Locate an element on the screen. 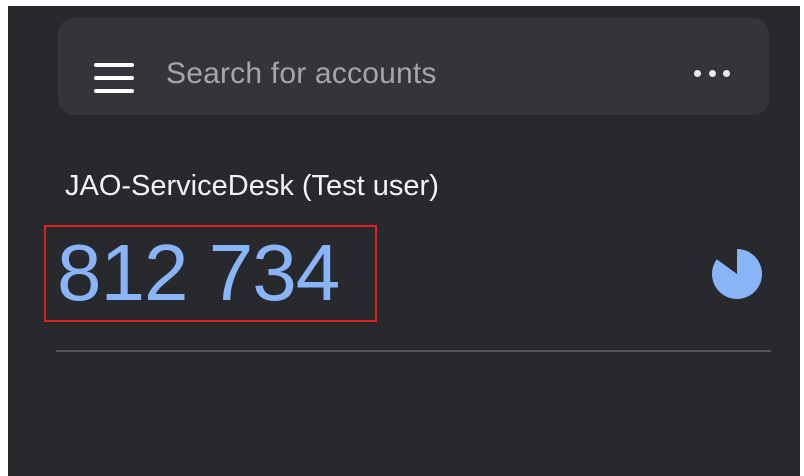  countdown-timer-icon is located at coordinates (737, 274).